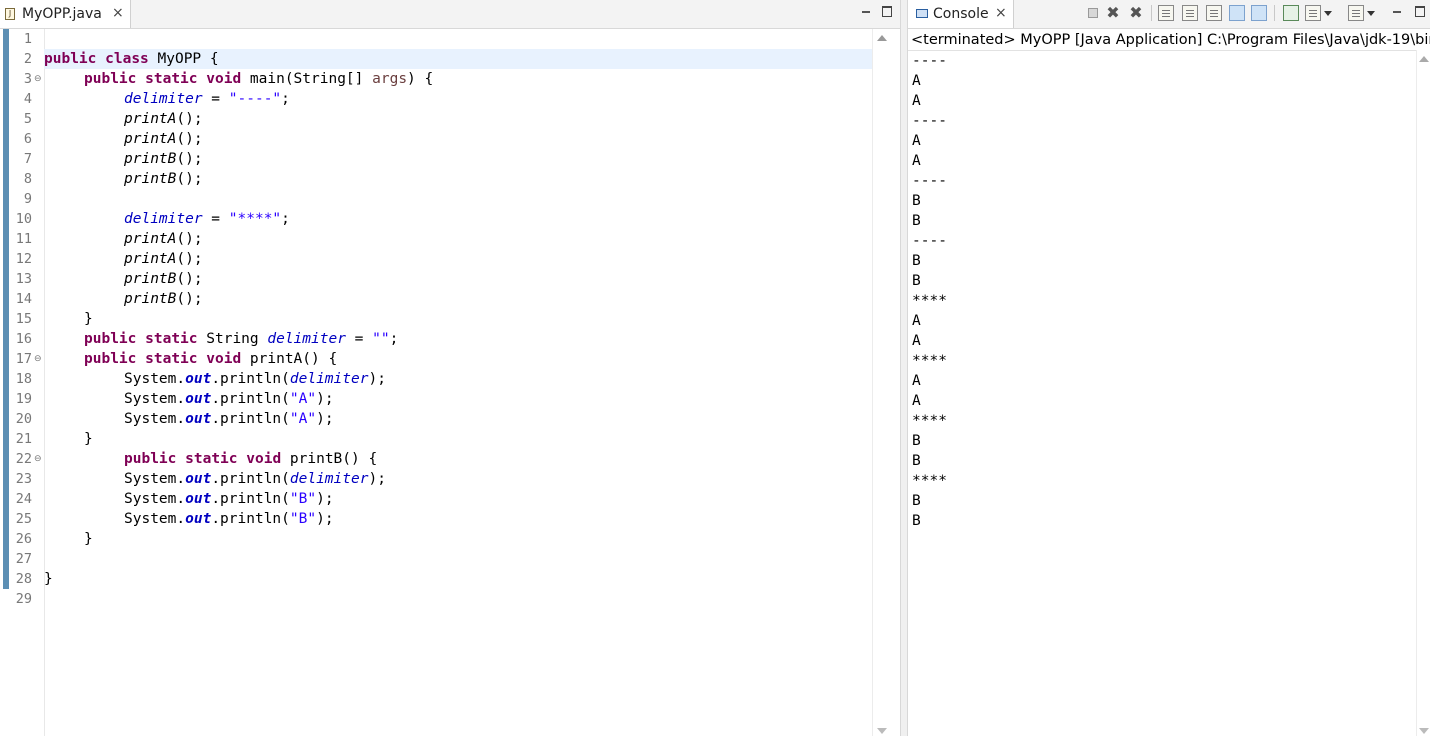 This screenshot has width=1430, height=737. What do you see at coordinates (163, 279) in the screenshot?
I see `code-line-13: printB();` at bounding box center [163, 279].